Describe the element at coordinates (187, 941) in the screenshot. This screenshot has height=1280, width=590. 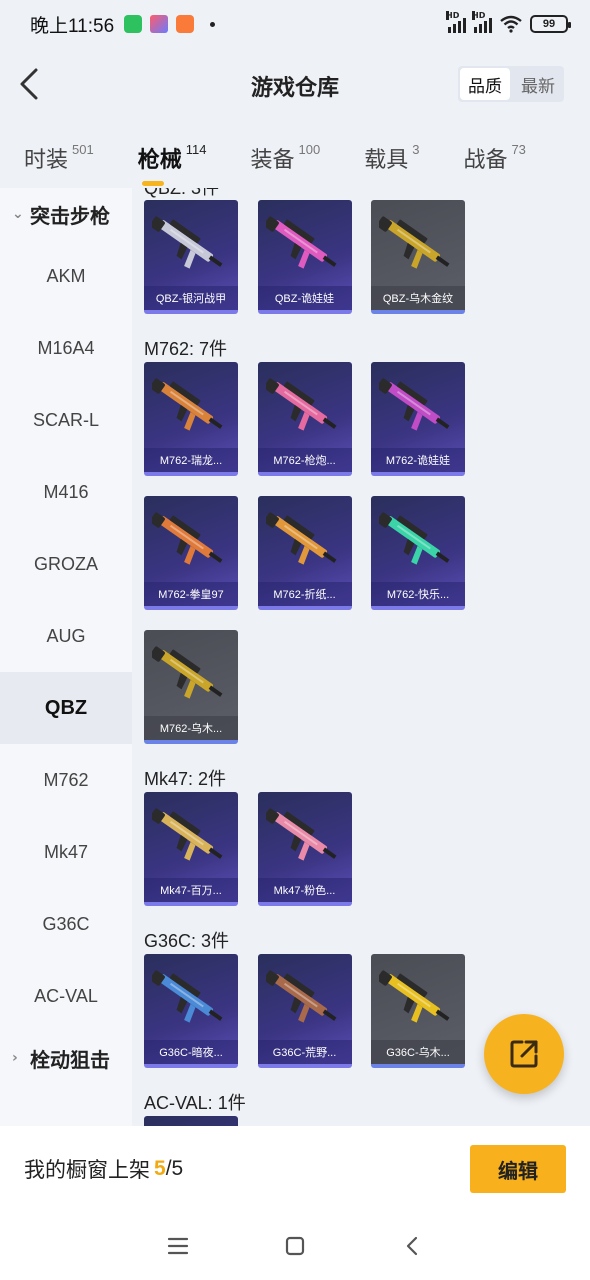
I see `section-title: G36C: 3件` at that location.